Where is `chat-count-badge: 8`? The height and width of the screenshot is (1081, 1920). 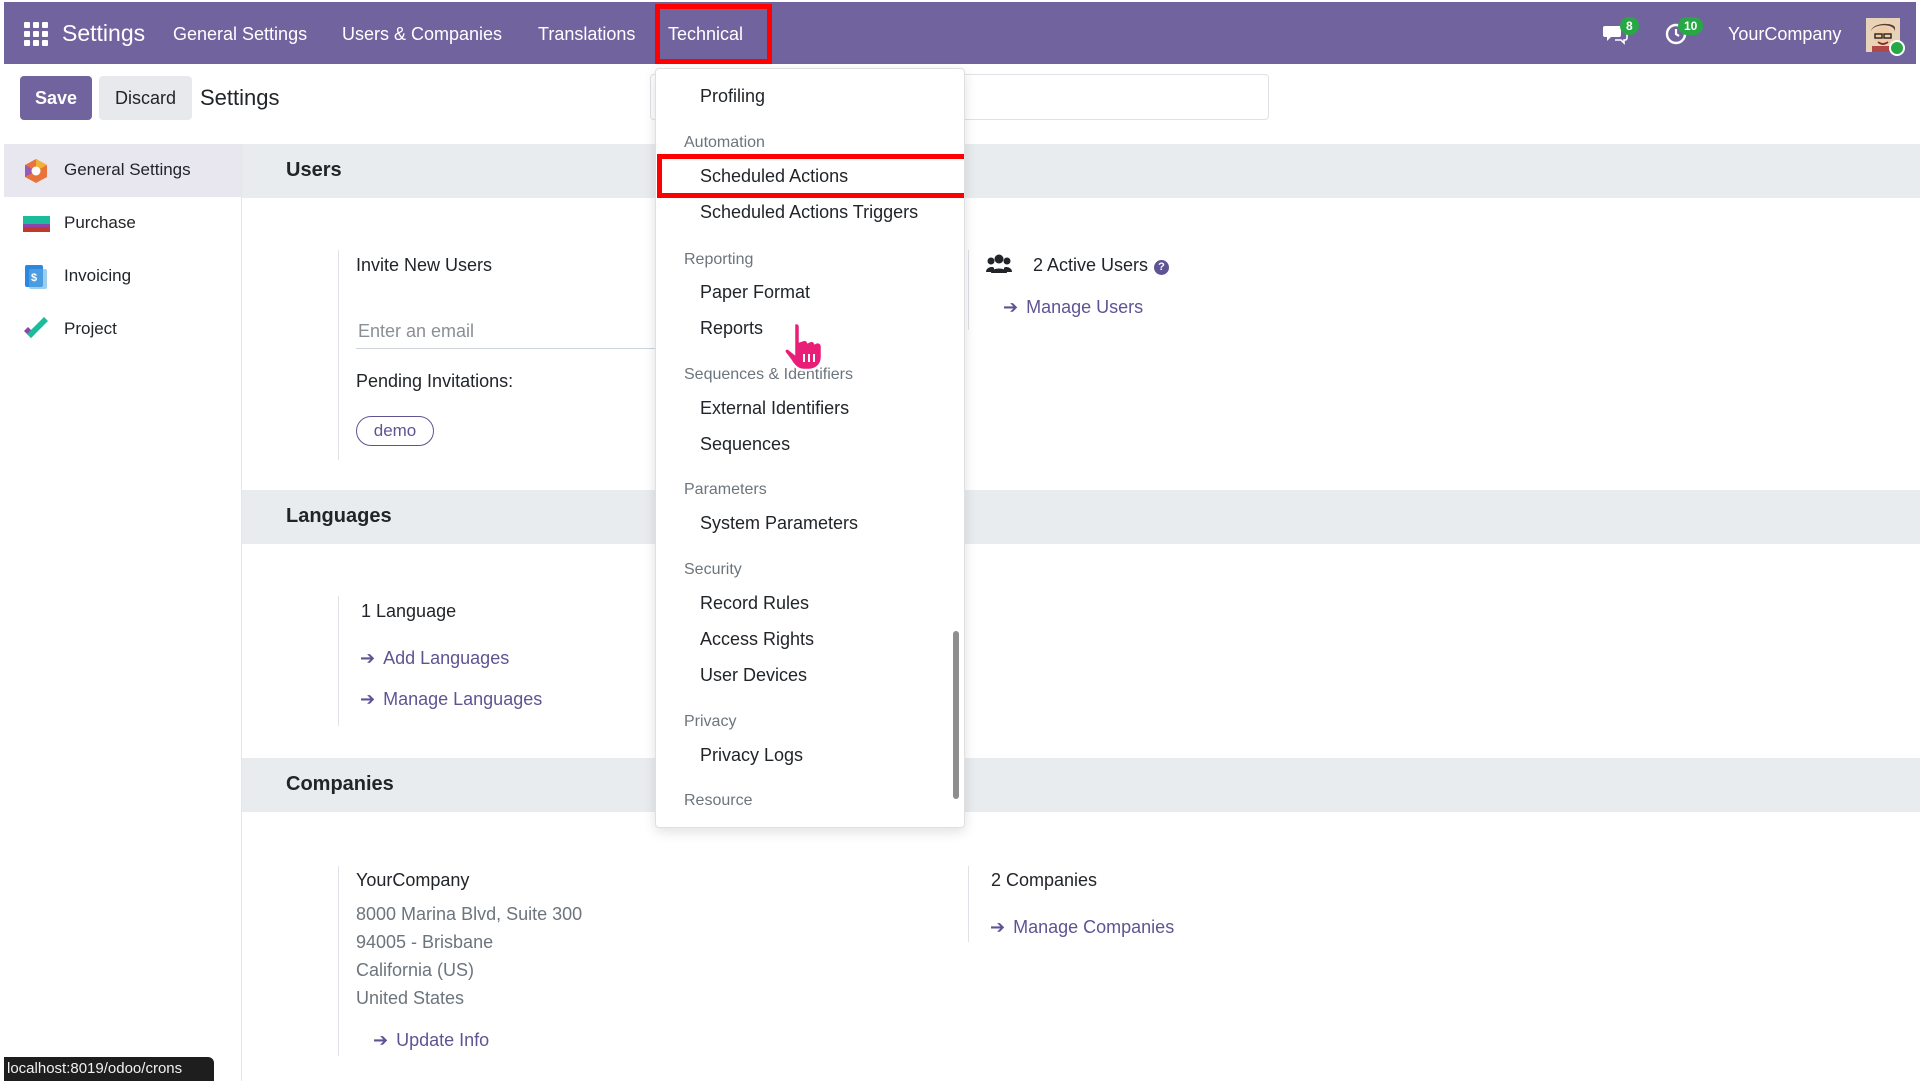
chat-count-badge: 8 is located at coordinates (1629, 26).